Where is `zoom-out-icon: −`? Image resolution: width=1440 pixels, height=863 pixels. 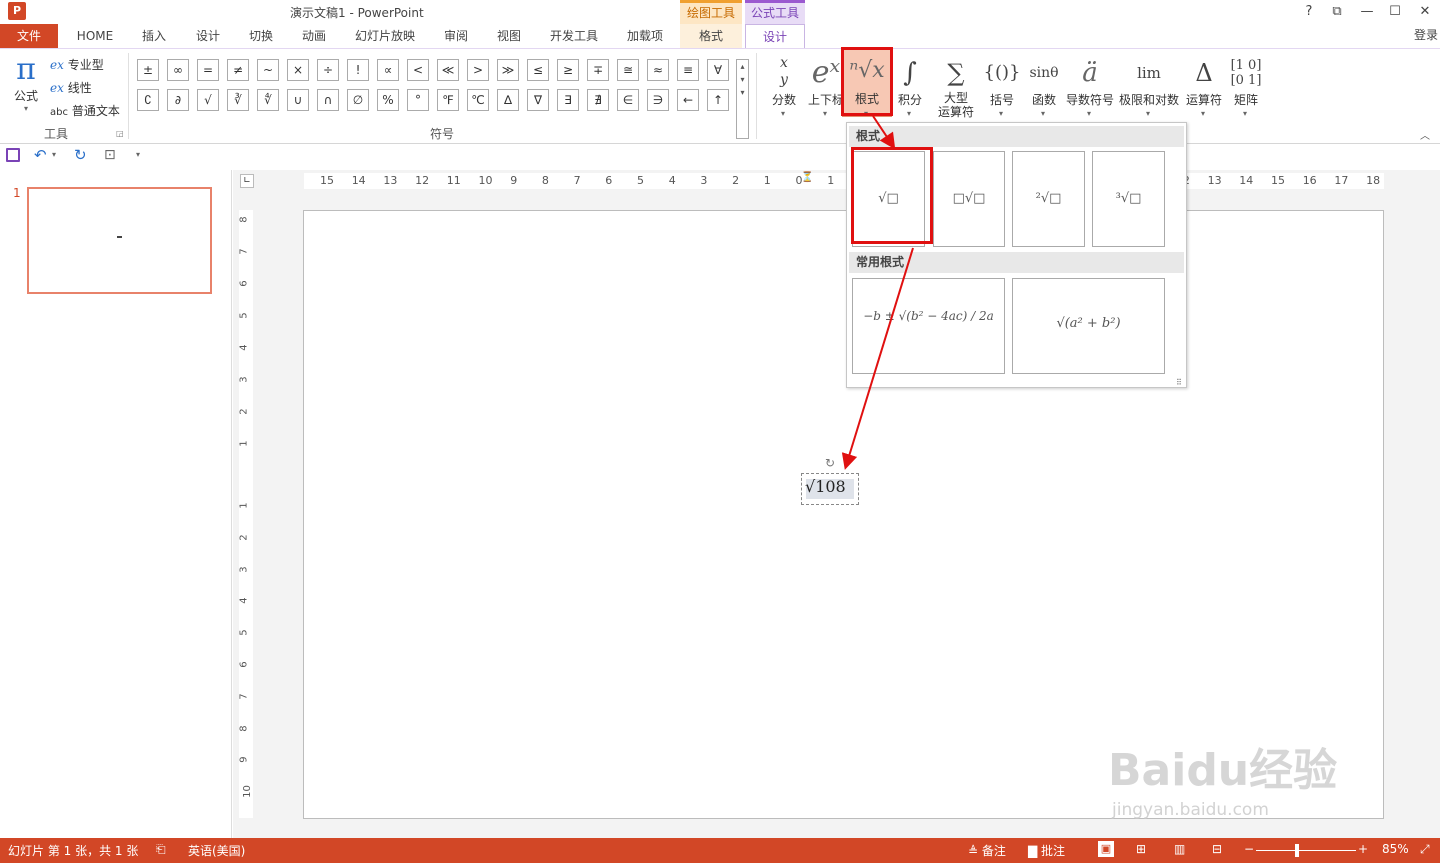
zoom-out-icon: − is located at coordinates (1249, 849).